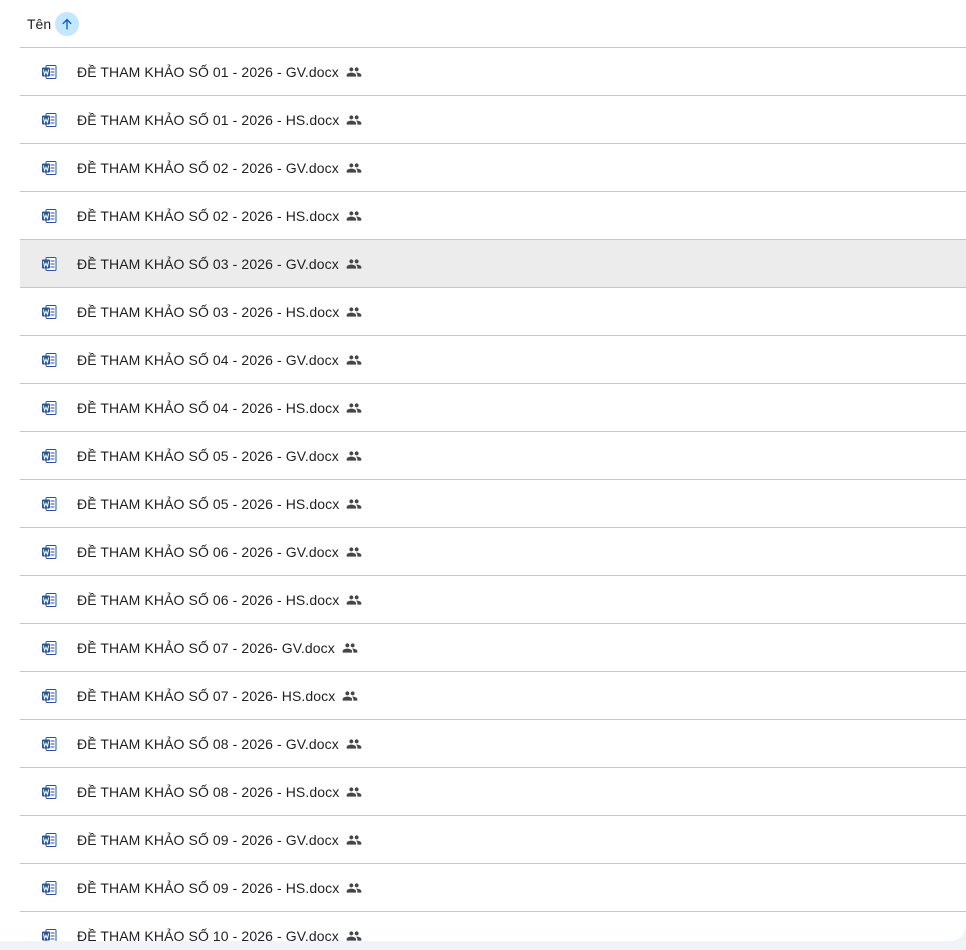 Image resolution: width=966 pixels, height=950 pixels. I want to click on file-name: ĐỀ THAM KHẢO SỐ 04 - 2026 - HS.docx, so click(208, 407).